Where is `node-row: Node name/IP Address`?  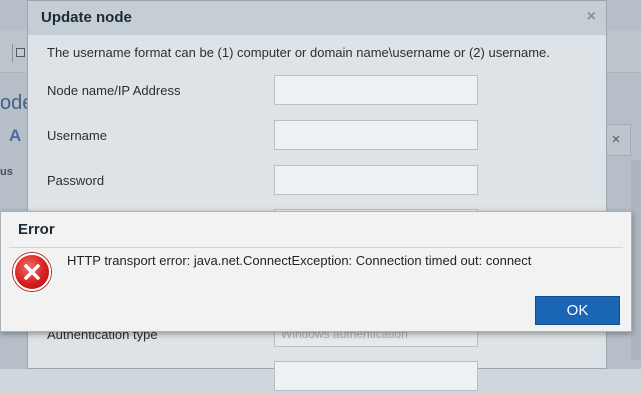
node-row: Node name/IP Address is located at coordinates (317, 91).